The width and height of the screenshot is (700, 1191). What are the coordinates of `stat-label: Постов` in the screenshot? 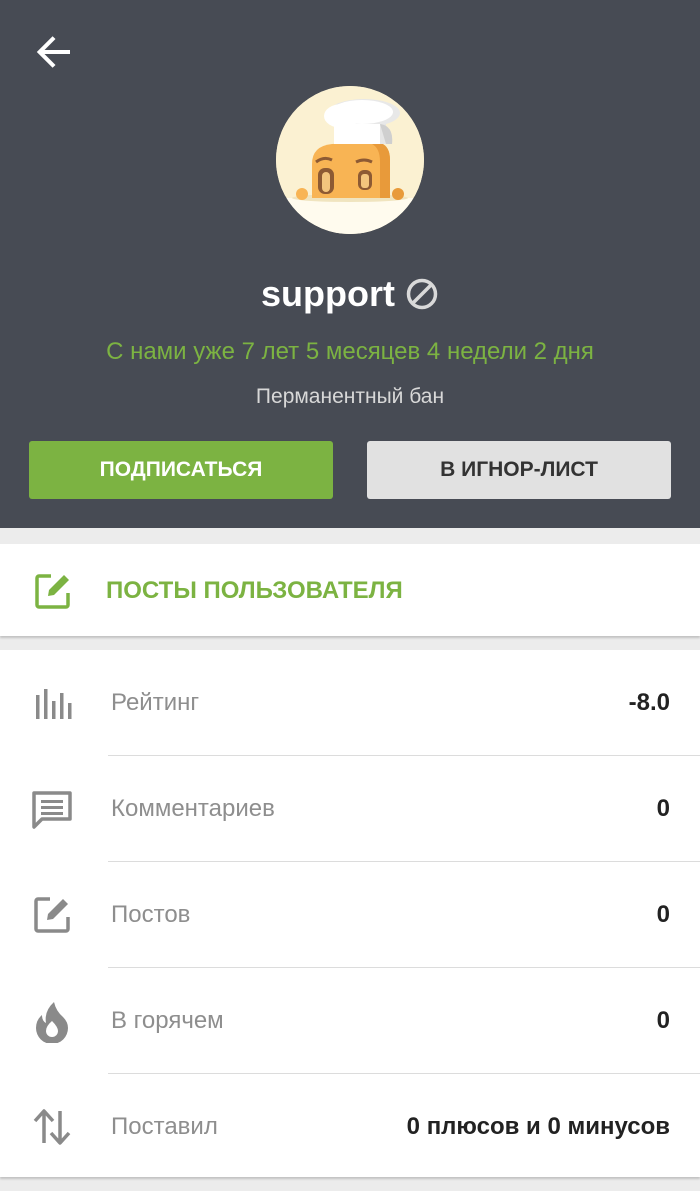 It's located at (151, 914).